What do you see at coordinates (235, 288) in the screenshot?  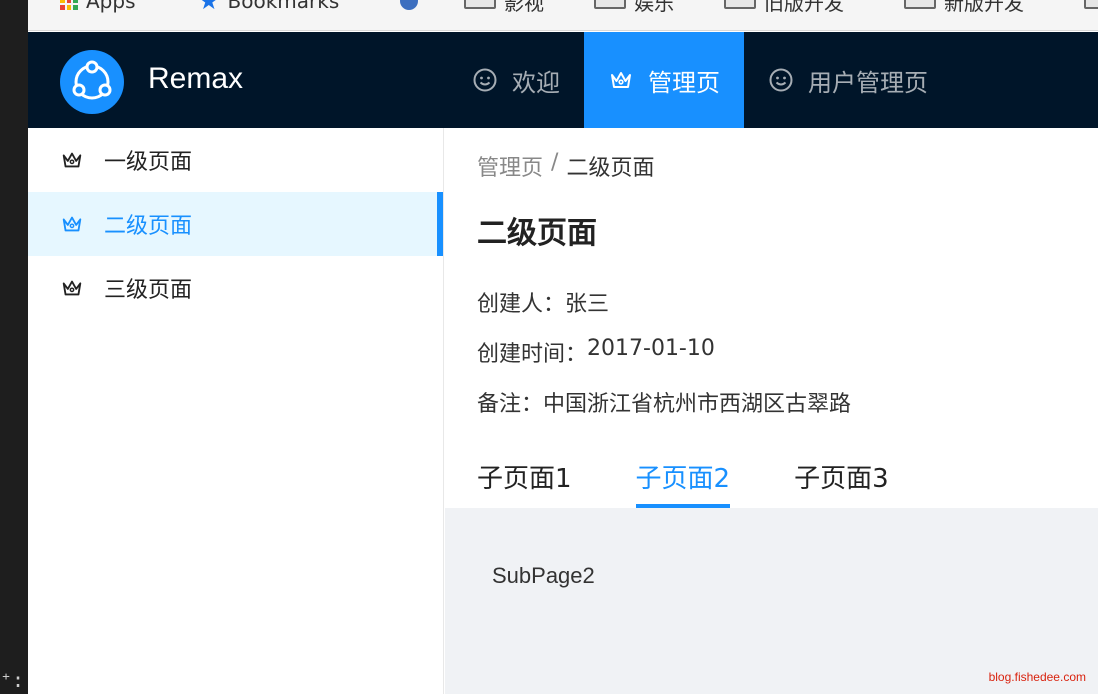 I see `sidebar-item-level-3: 三级页面` at bounding box center [235, 288].